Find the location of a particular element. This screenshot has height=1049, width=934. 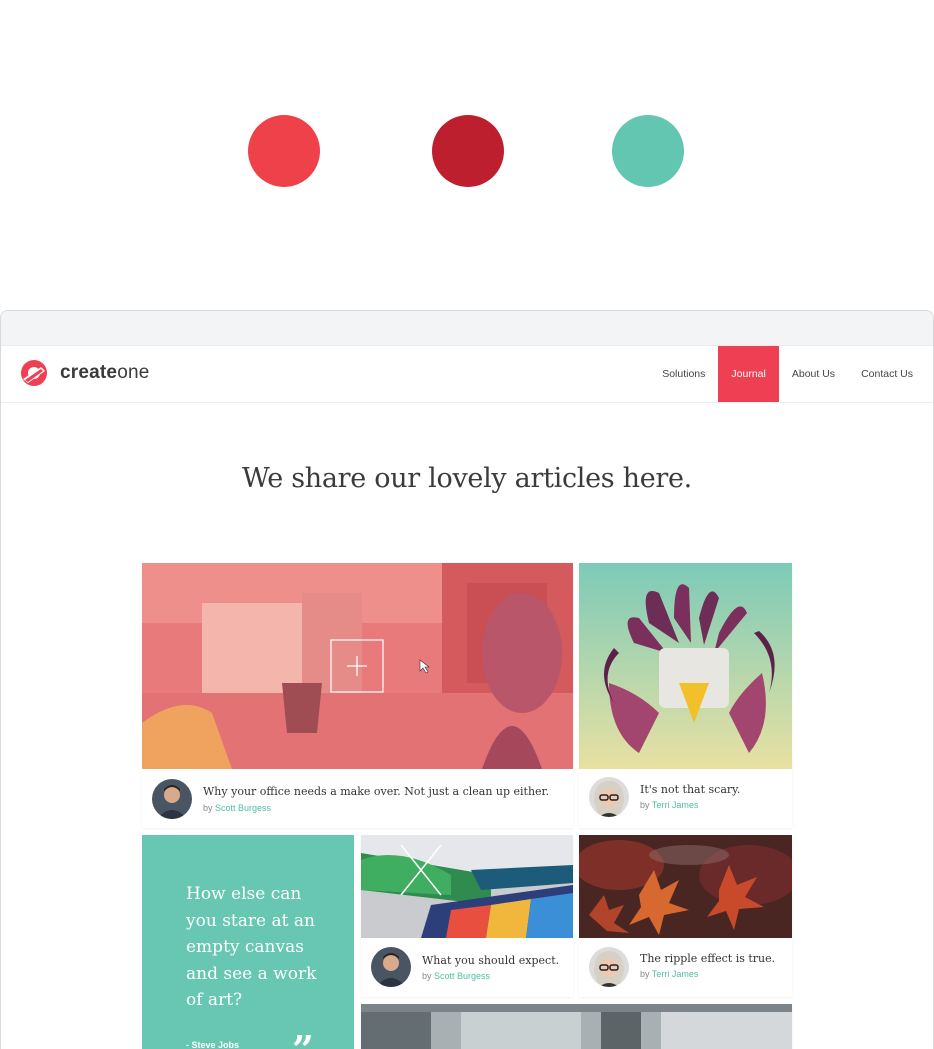

brand-prefix: create is located at coordinates (89, 372).